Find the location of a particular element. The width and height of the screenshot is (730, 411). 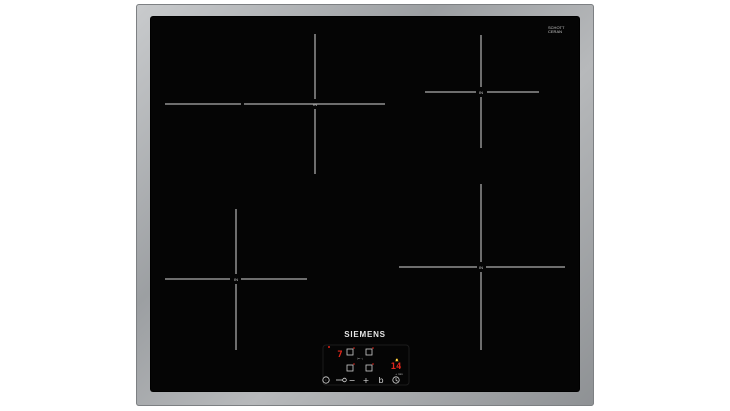

timer-label: + min is located at coordinates (399, 374).